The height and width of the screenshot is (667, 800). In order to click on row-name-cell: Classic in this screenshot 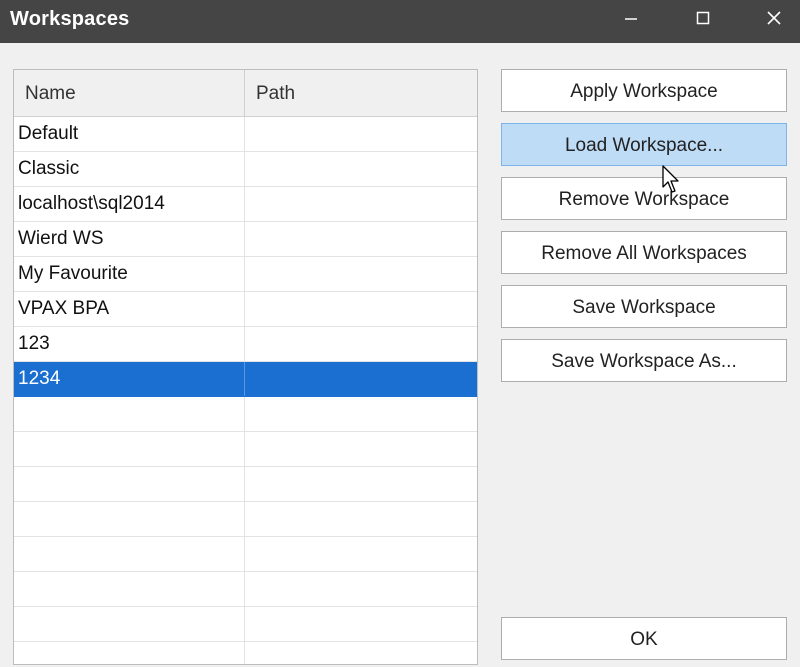, I will do `click(129, 169)`.